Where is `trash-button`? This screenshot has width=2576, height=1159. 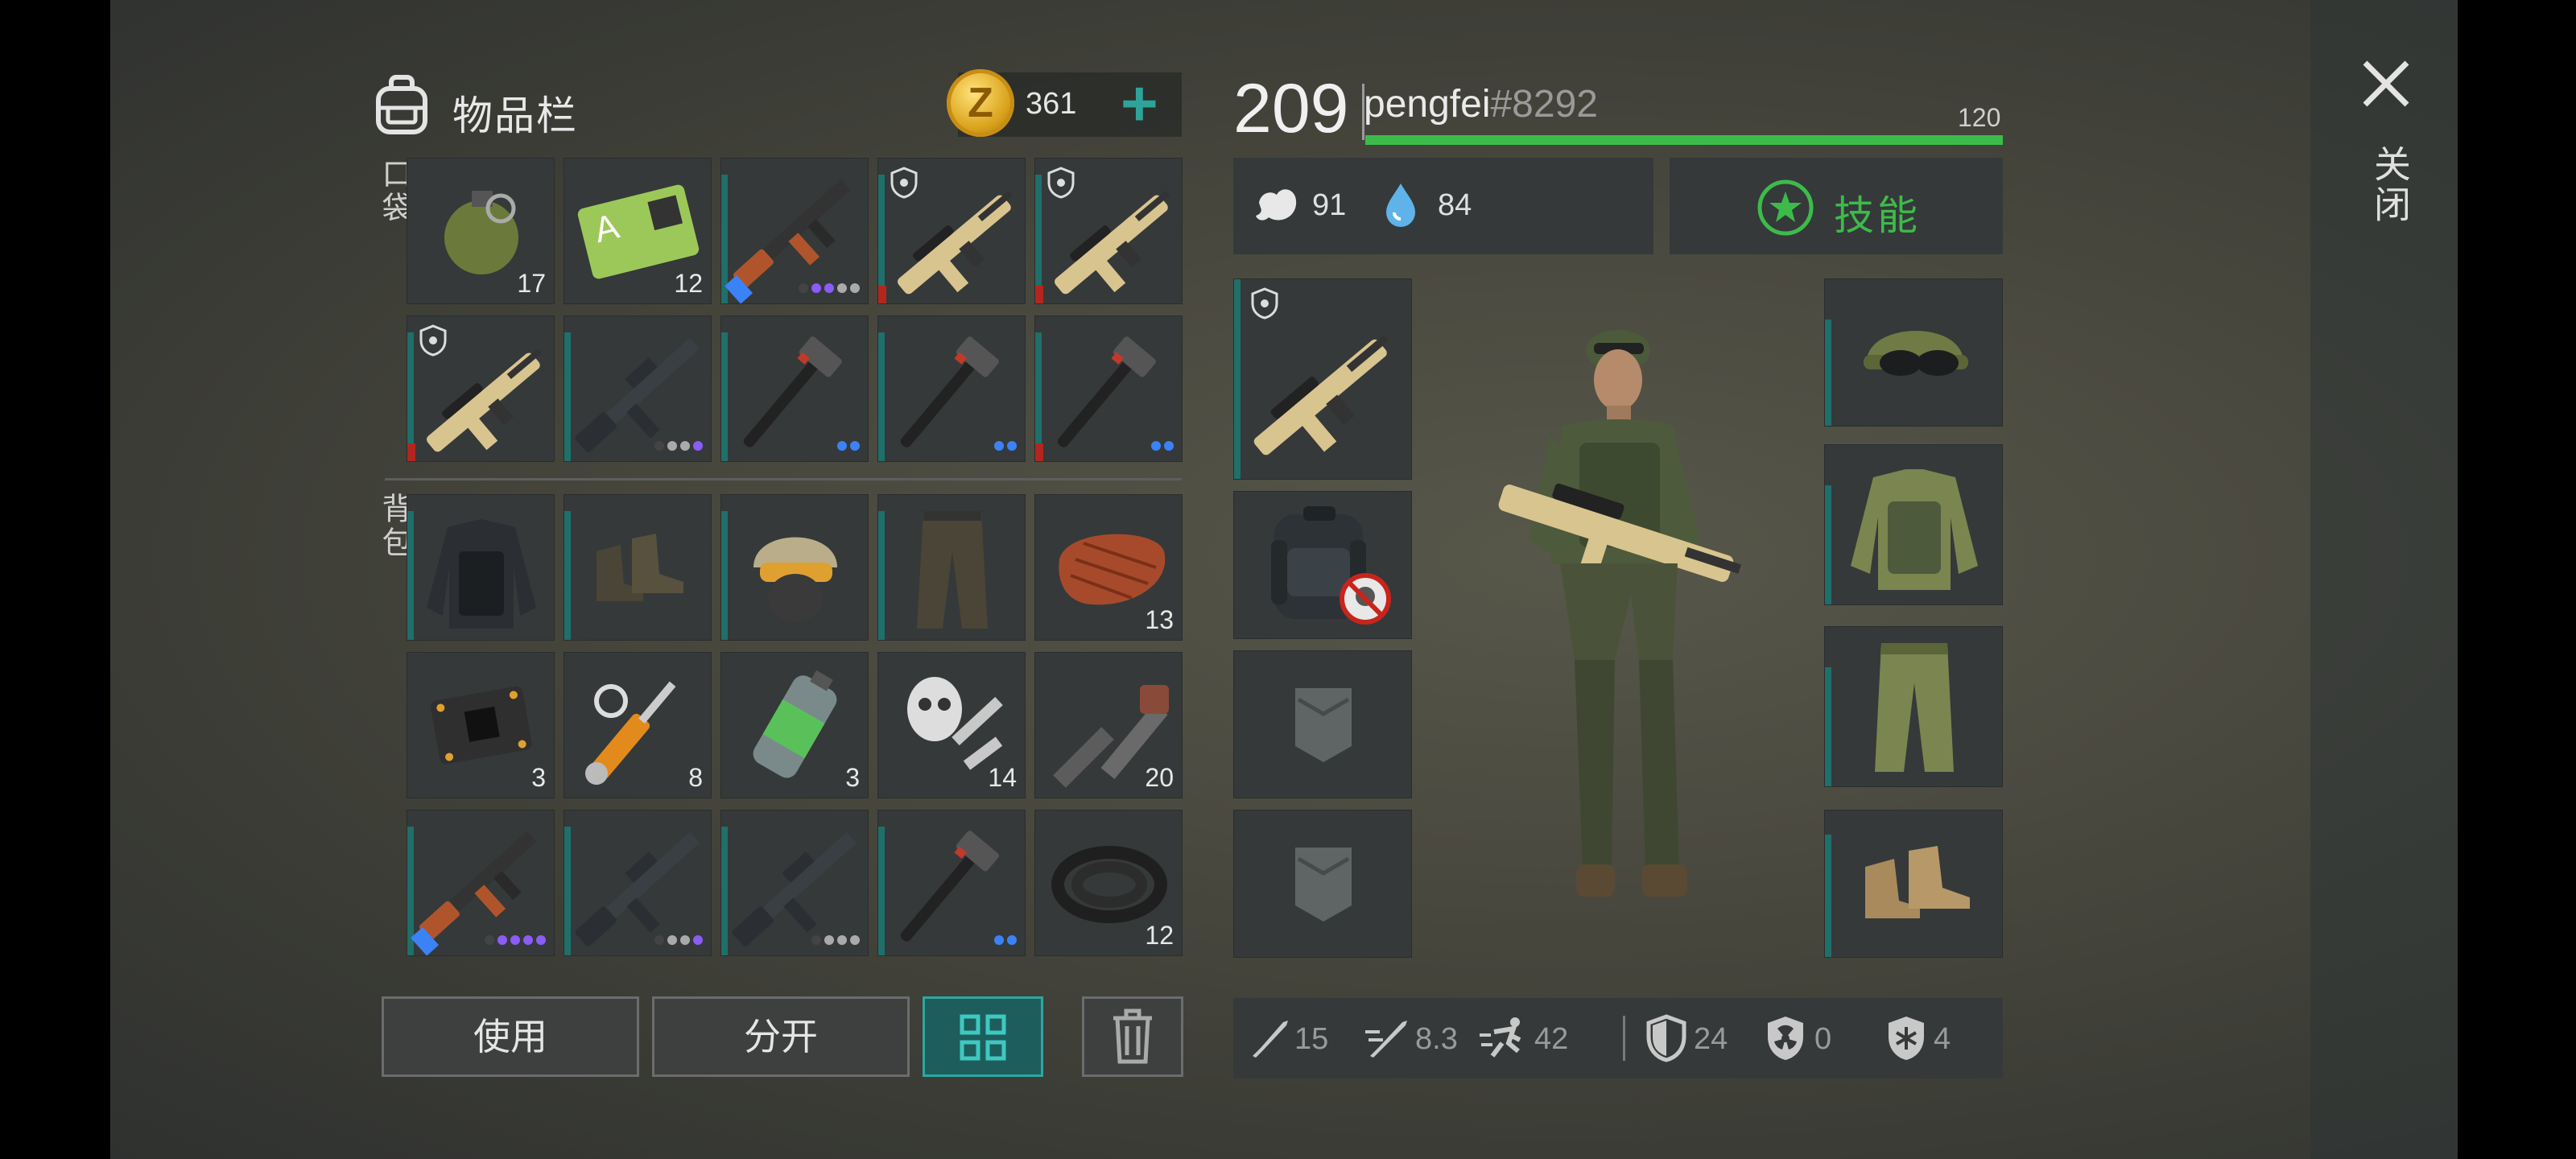
trash-button is located at coordinates (1132, 1036).